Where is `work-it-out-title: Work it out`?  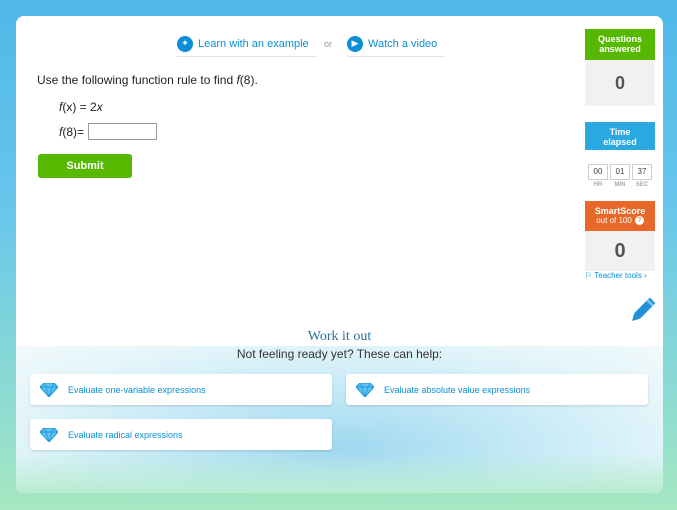
work-it-out-title: Work it out is located at coordinates (339, 336).